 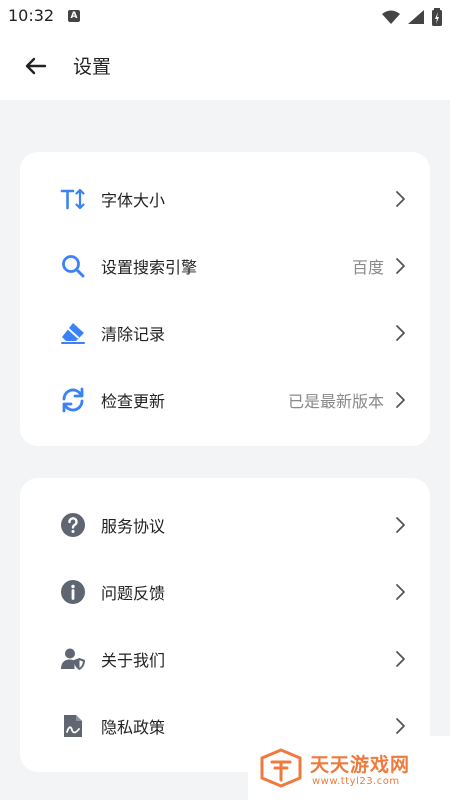 I want to click on status-icons, so click(x=410, y=16).